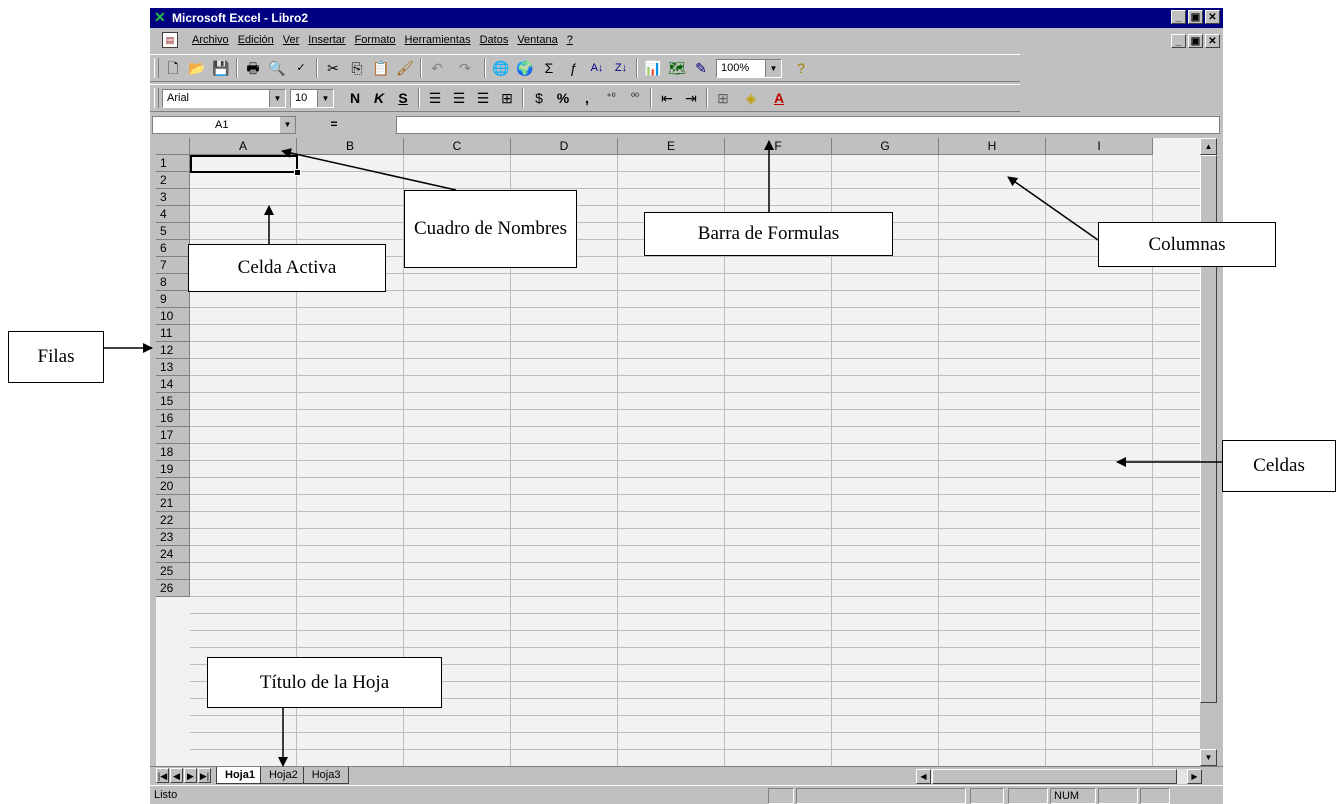  Describe the element at coordinates (570, 40) in the screenshot. I see `menu-ayuda: ?` at that location.